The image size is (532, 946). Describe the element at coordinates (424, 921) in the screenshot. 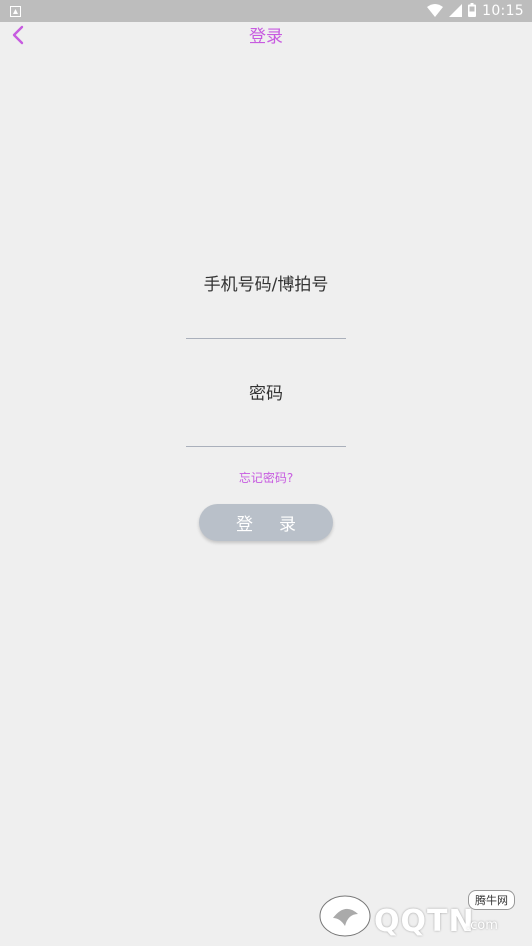

I see `watermark-brand: QQTN` at that location.